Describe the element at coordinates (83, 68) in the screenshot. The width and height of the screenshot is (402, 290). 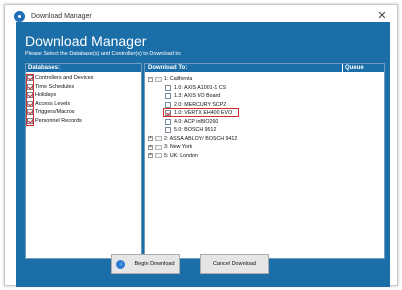
I see `databases-header: Databases:` at that location.